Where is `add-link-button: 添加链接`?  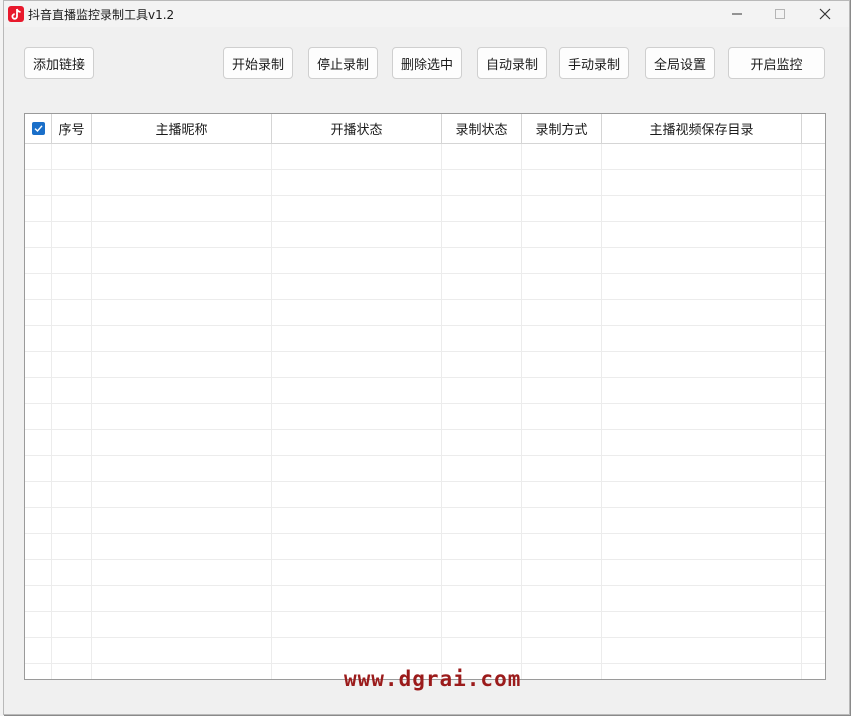
add-link-button: 添加链接 is located at coordinates (59, 63).